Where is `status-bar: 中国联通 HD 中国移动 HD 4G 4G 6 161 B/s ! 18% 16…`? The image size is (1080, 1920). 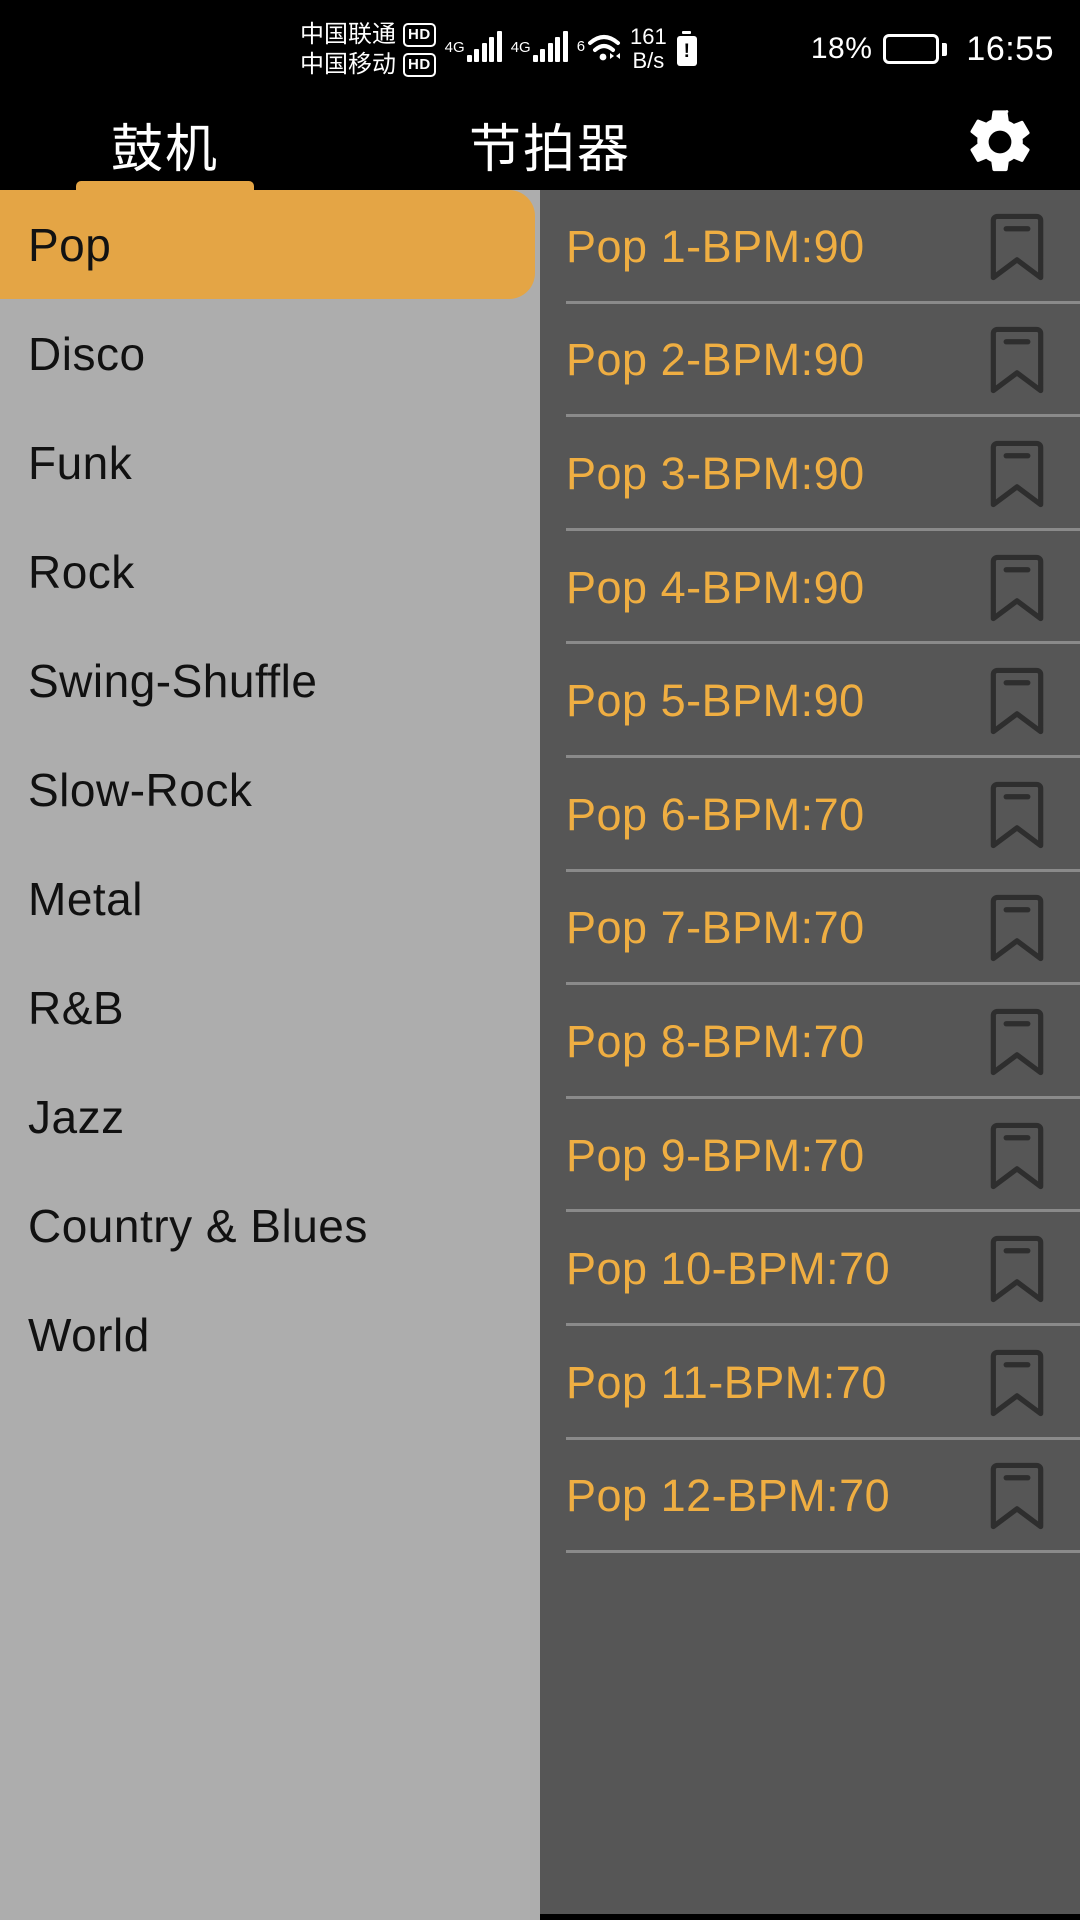
status-bar: 中国联通 HD 中国移动 HD 4G 4G 6 161 B/s ! 18% 16… is located at coordinates (540, 49).